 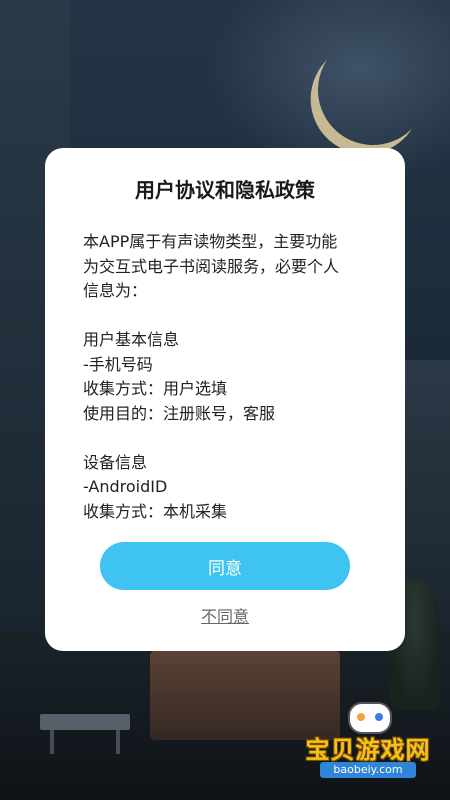 What do you see at coordinates (225, 190) in the screenshot?
I see `dialog-title: 用户协议和隐私政策` at bounding box center [225, 190].